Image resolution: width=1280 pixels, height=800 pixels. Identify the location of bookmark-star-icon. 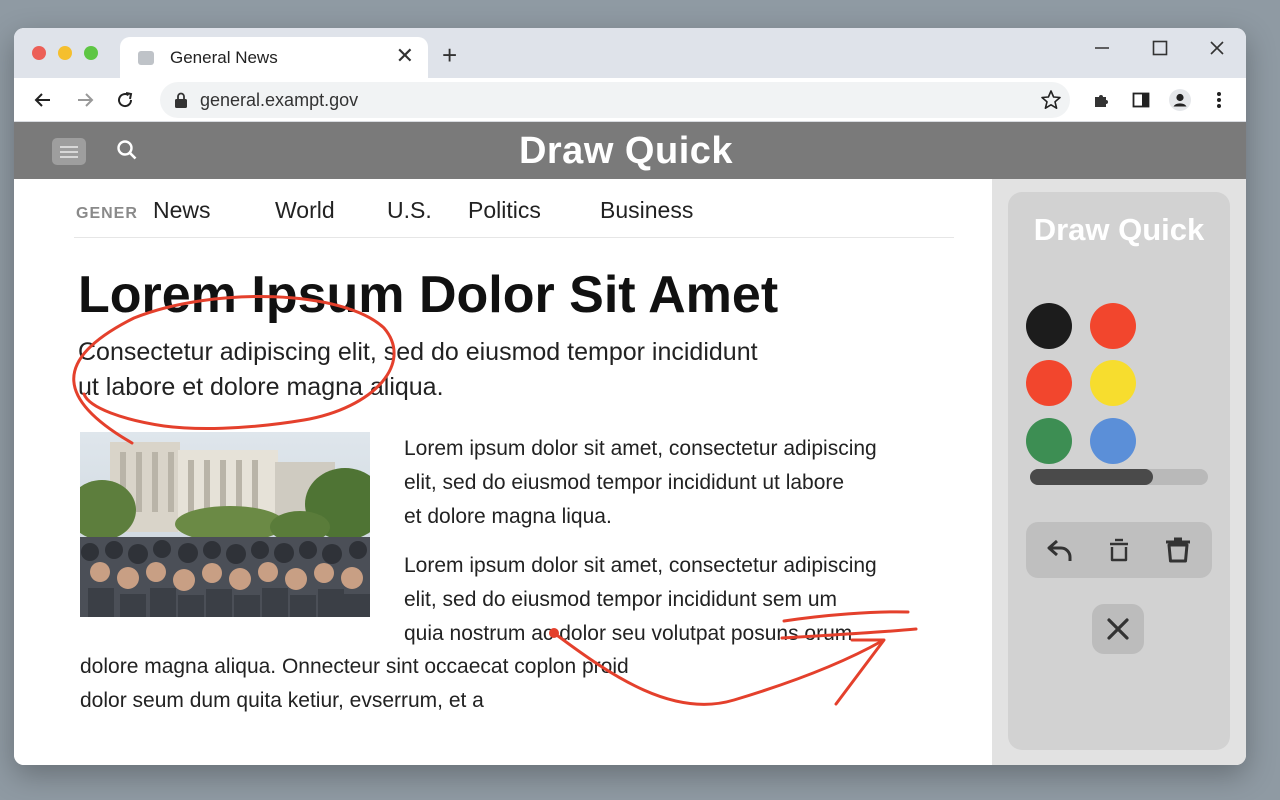
(1051, 102).